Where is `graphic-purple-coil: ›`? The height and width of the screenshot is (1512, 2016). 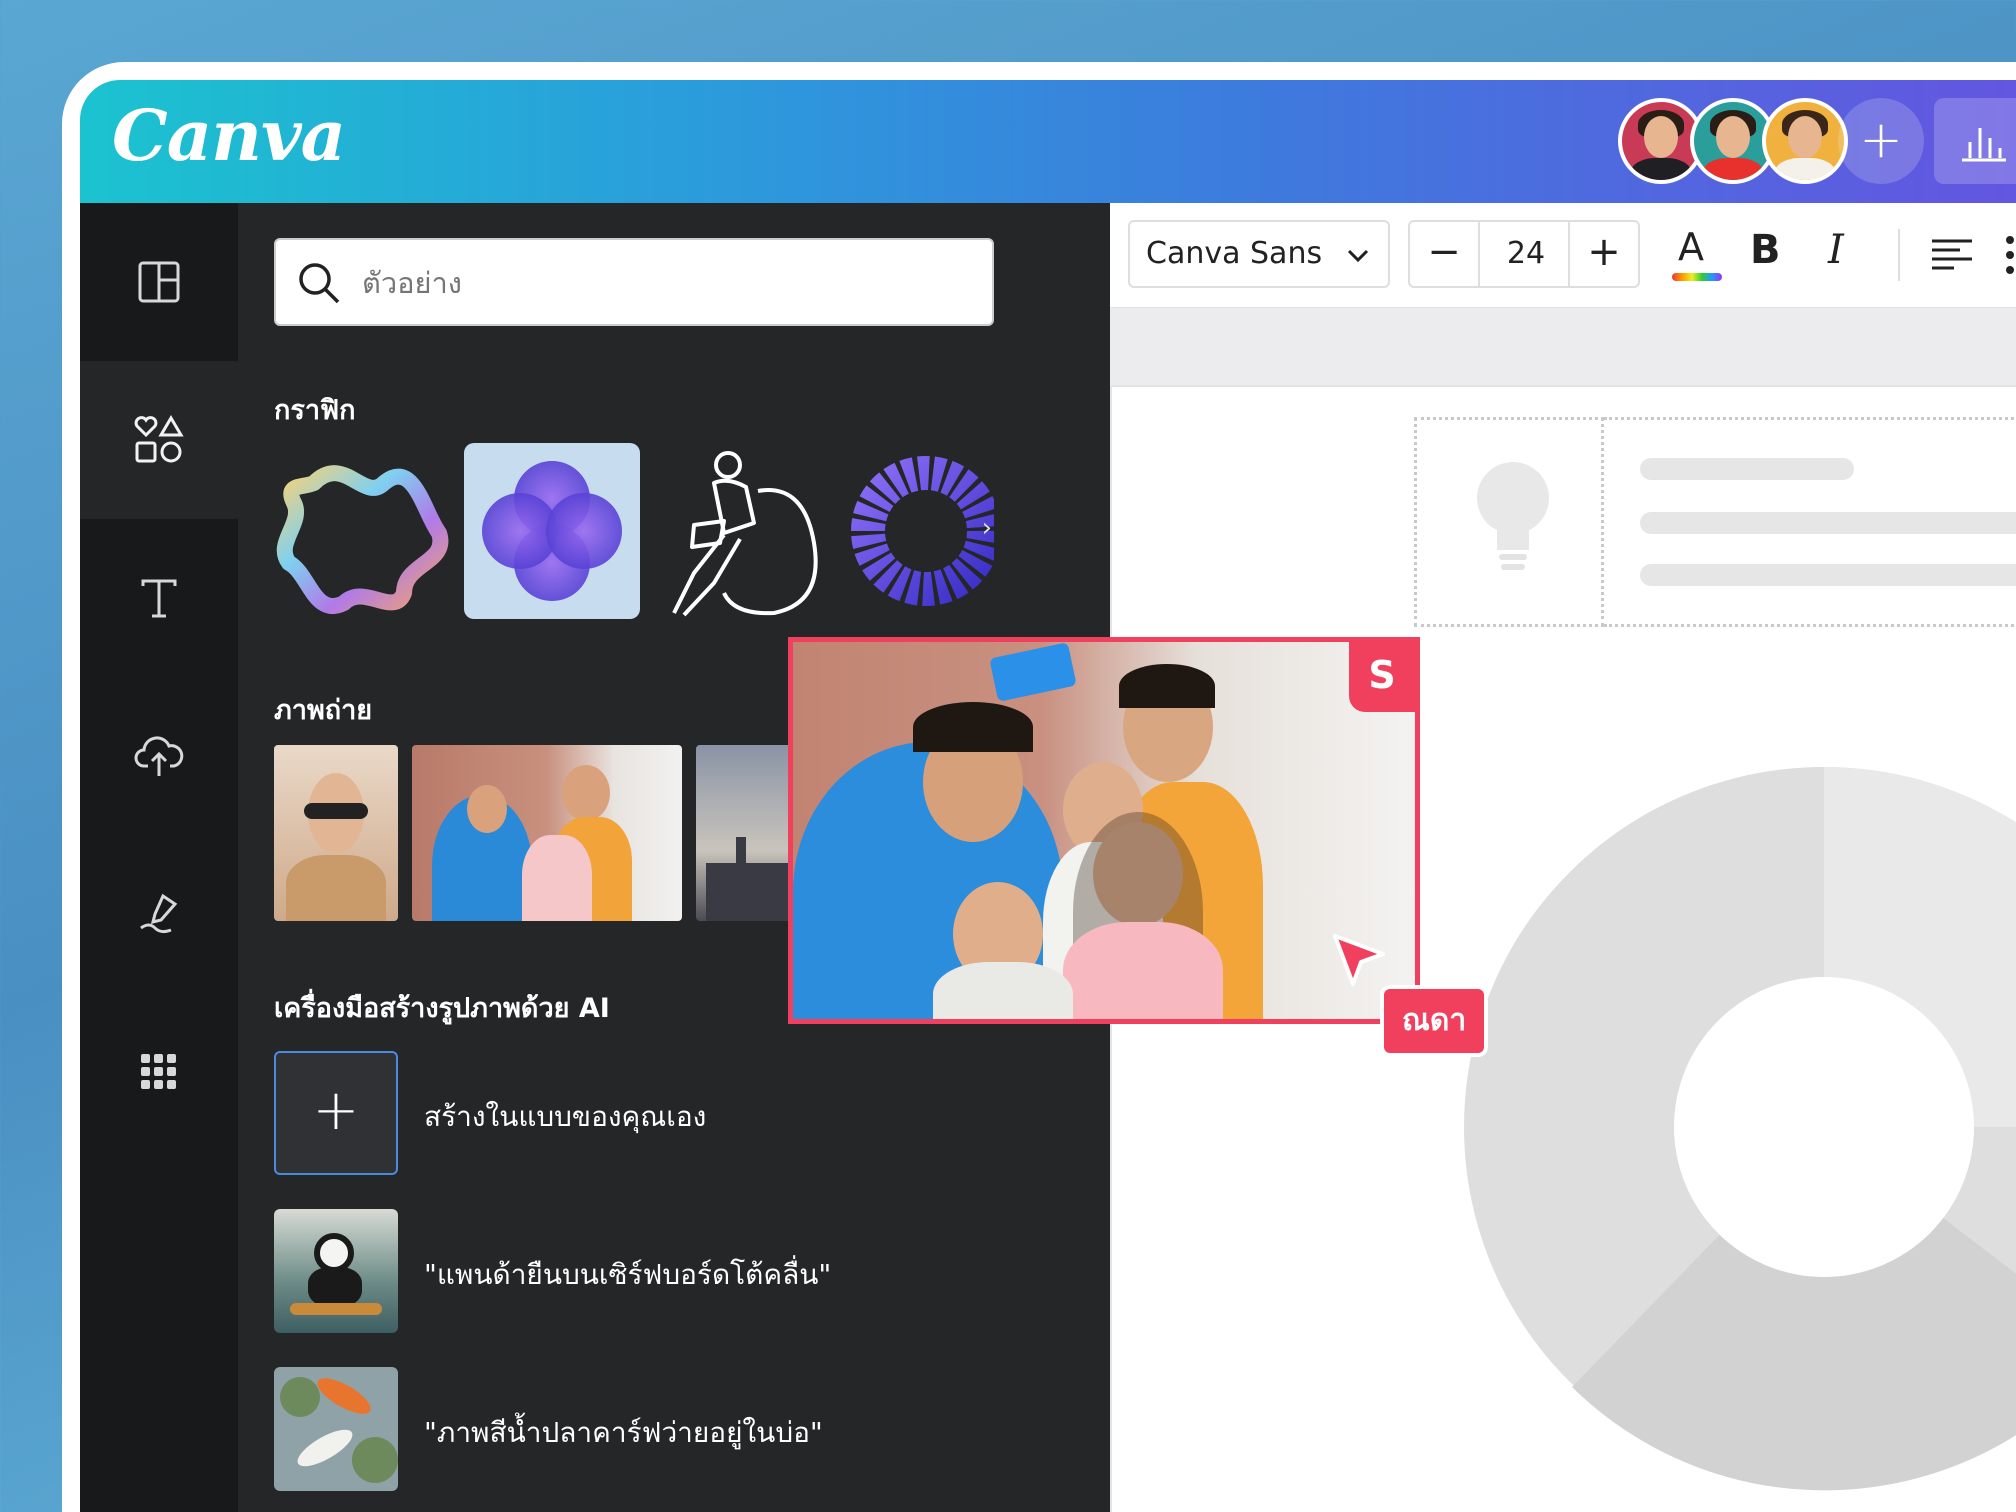 graphic-purple-coil: › is located at coordinates (919, 531).